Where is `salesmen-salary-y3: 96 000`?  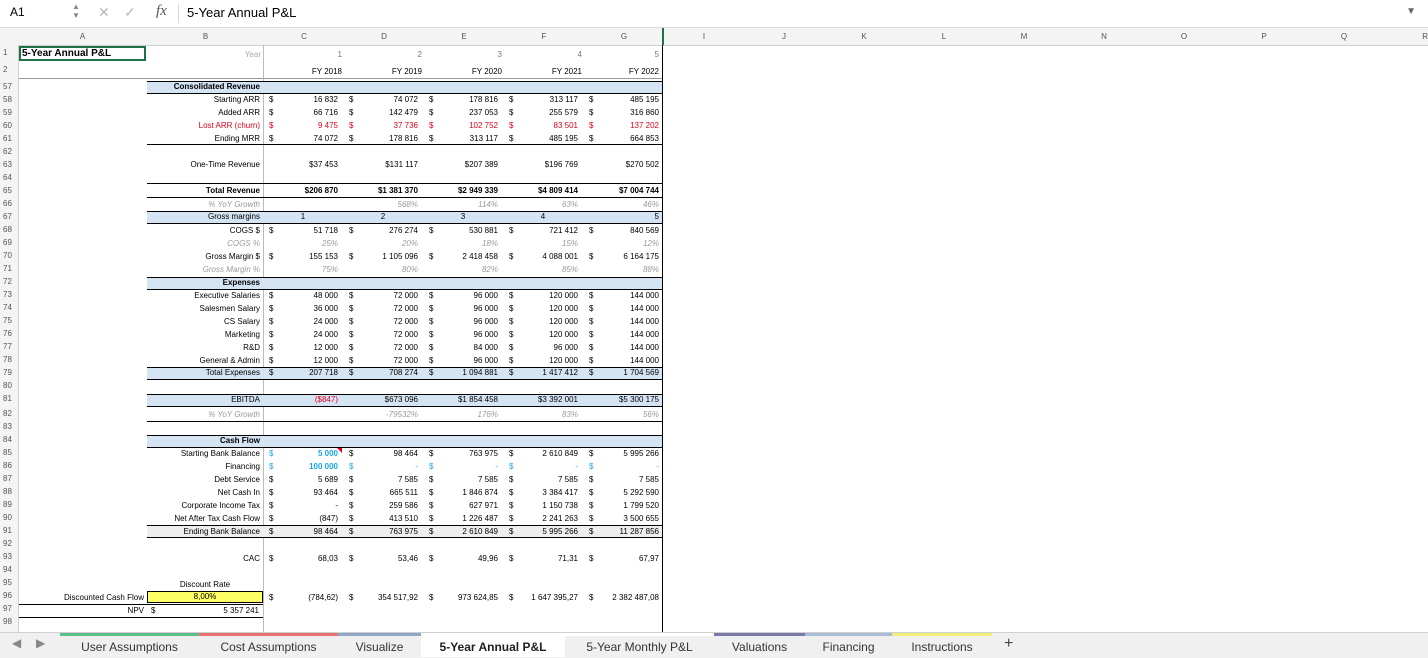
salesmen-salary-y3: 96 000 is located at coordinates (461, 309).